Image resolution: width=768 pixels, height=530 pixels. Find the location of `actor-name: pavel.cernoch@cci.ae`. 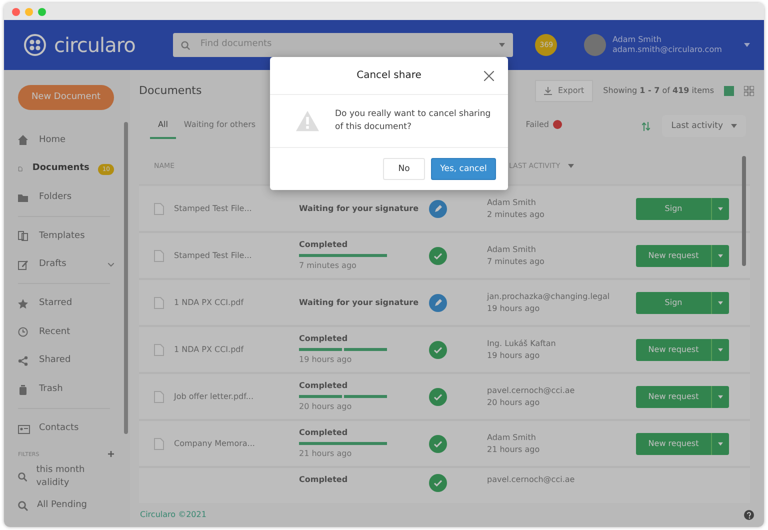

actor-name: pavel.cernoch@cci.ae is located at coordinates (531, 480).